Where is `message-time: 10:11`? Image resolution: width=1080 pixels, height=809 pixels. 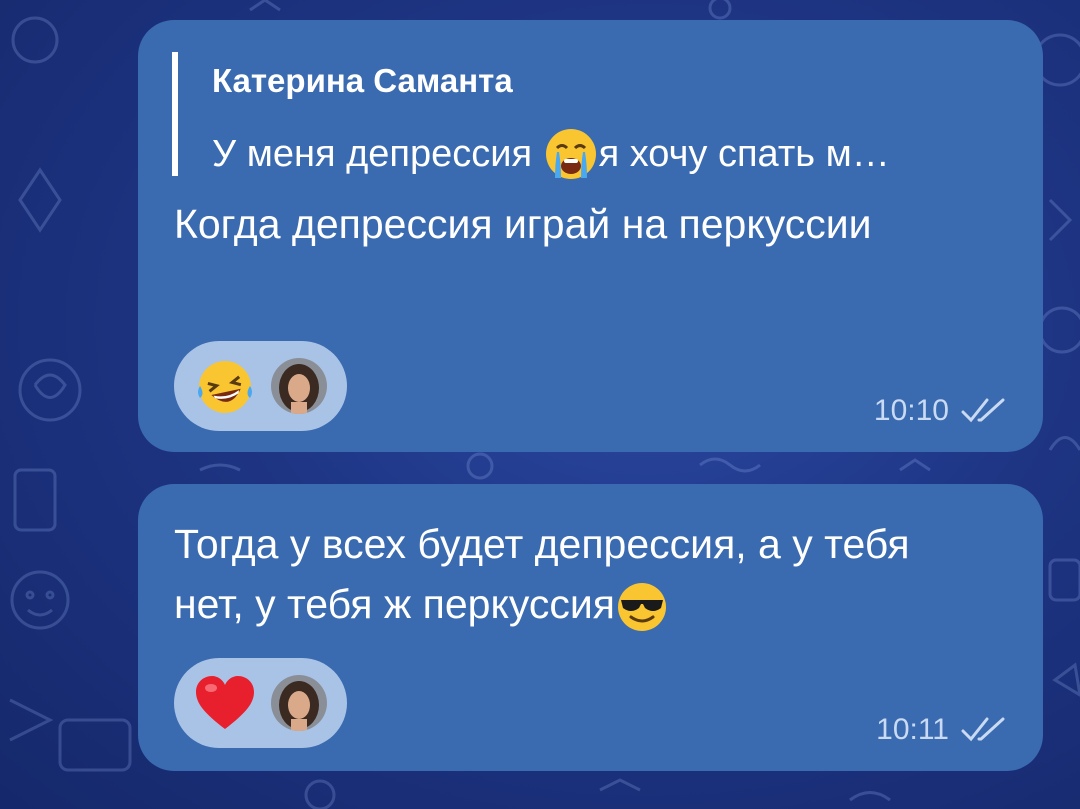 message-time: 10:11 is located at coordinates (912, 729).